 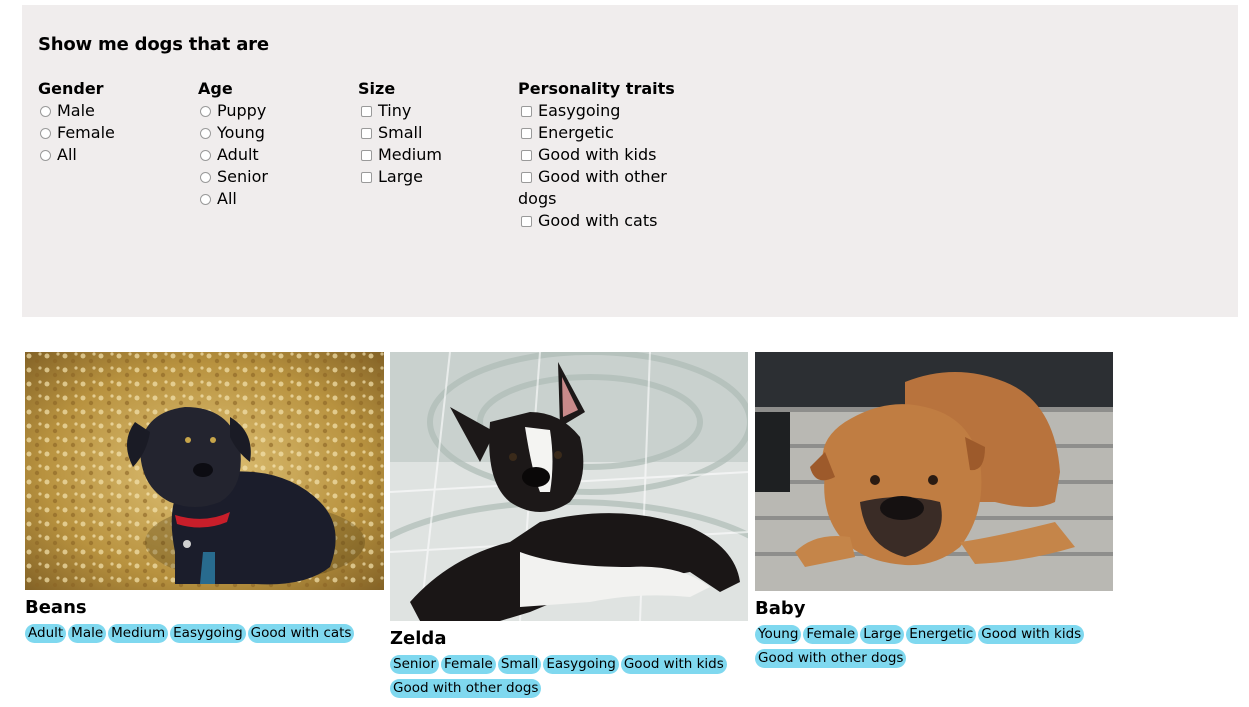 I want to click on size-option-large: Large, so click(x=400, y=177).